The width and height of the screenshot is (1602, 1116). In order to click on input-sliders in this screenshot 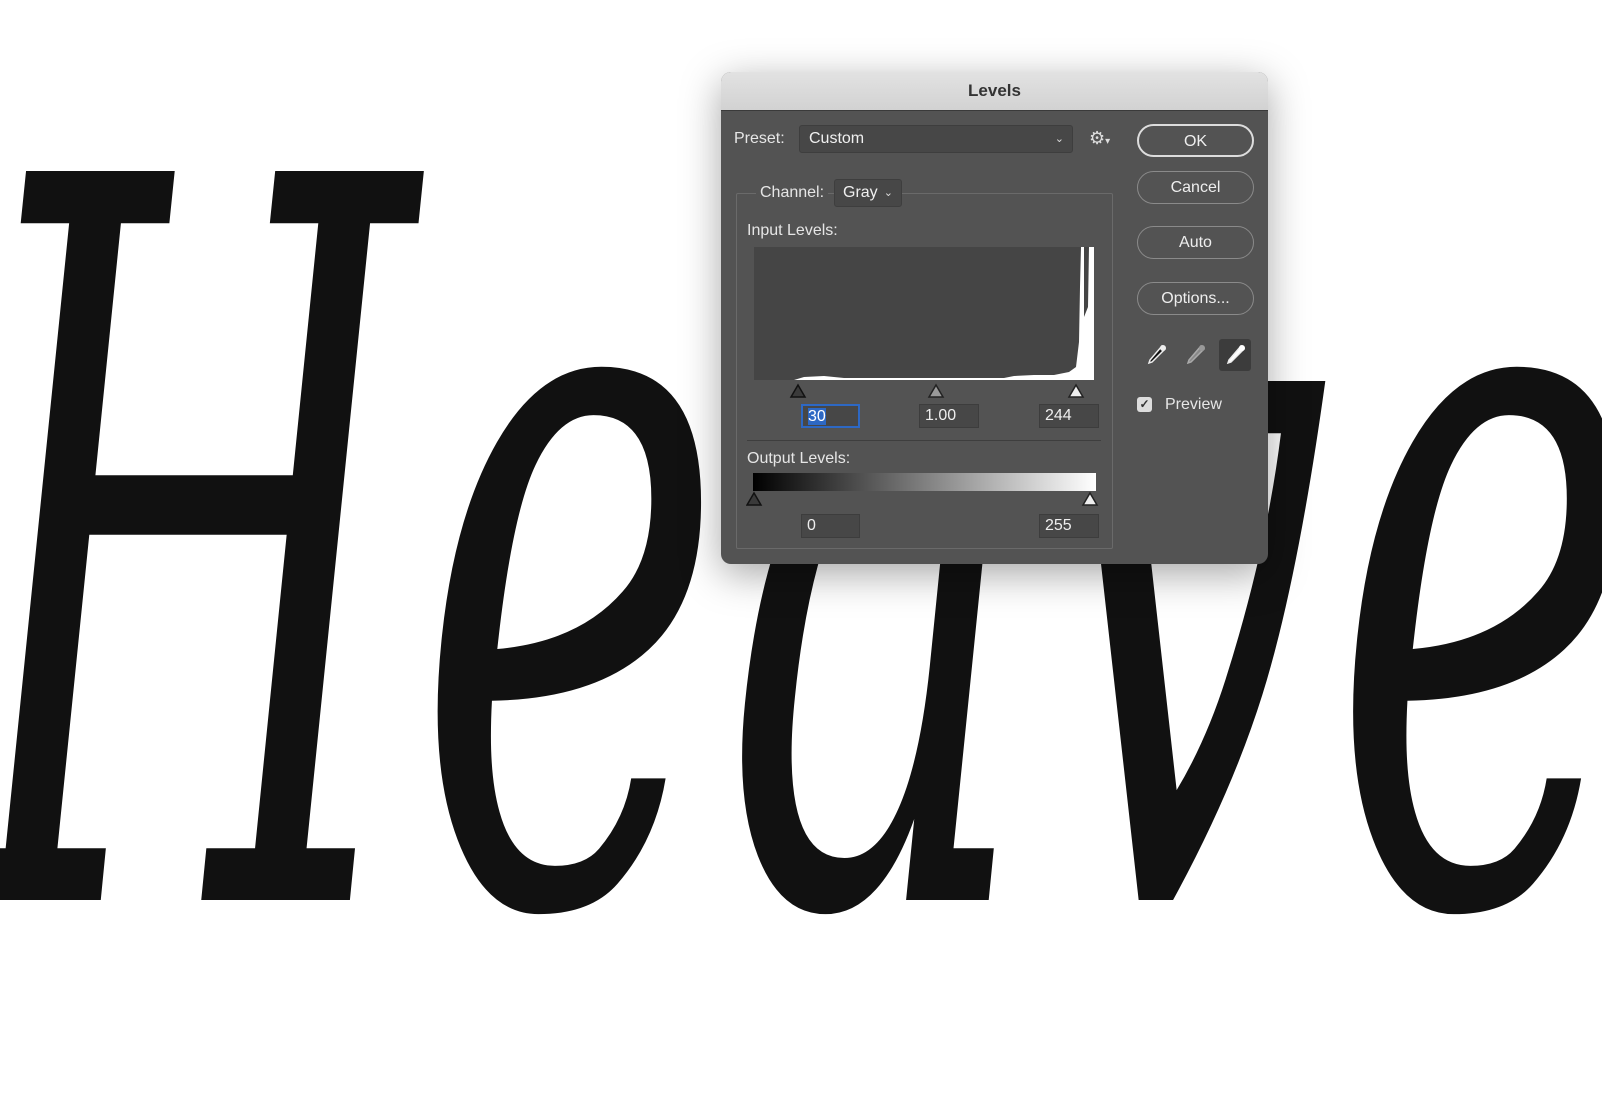, I will do `click(937, 390)`.